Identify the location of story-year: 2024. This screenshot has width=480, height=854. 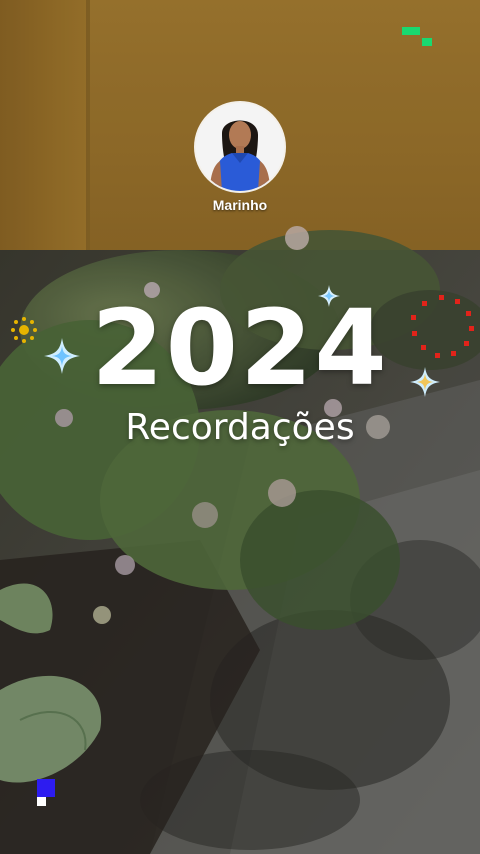
(240, 348).